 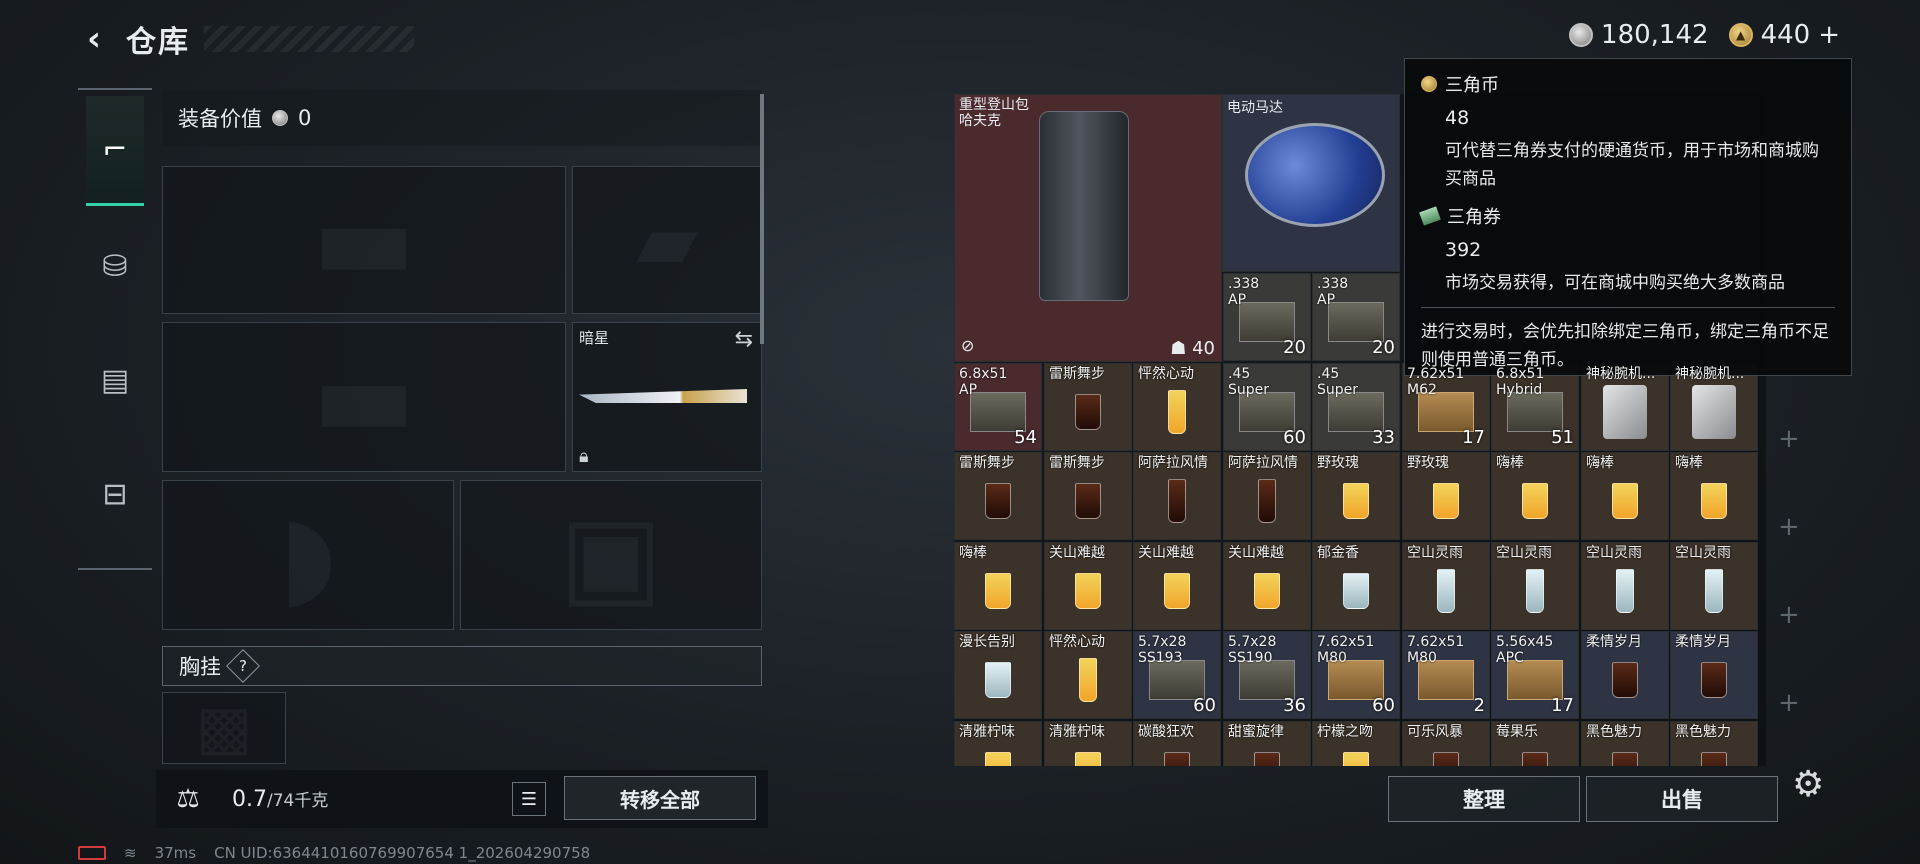 I want to click on weight-icon: ⚖, so click(x=188, y=799).